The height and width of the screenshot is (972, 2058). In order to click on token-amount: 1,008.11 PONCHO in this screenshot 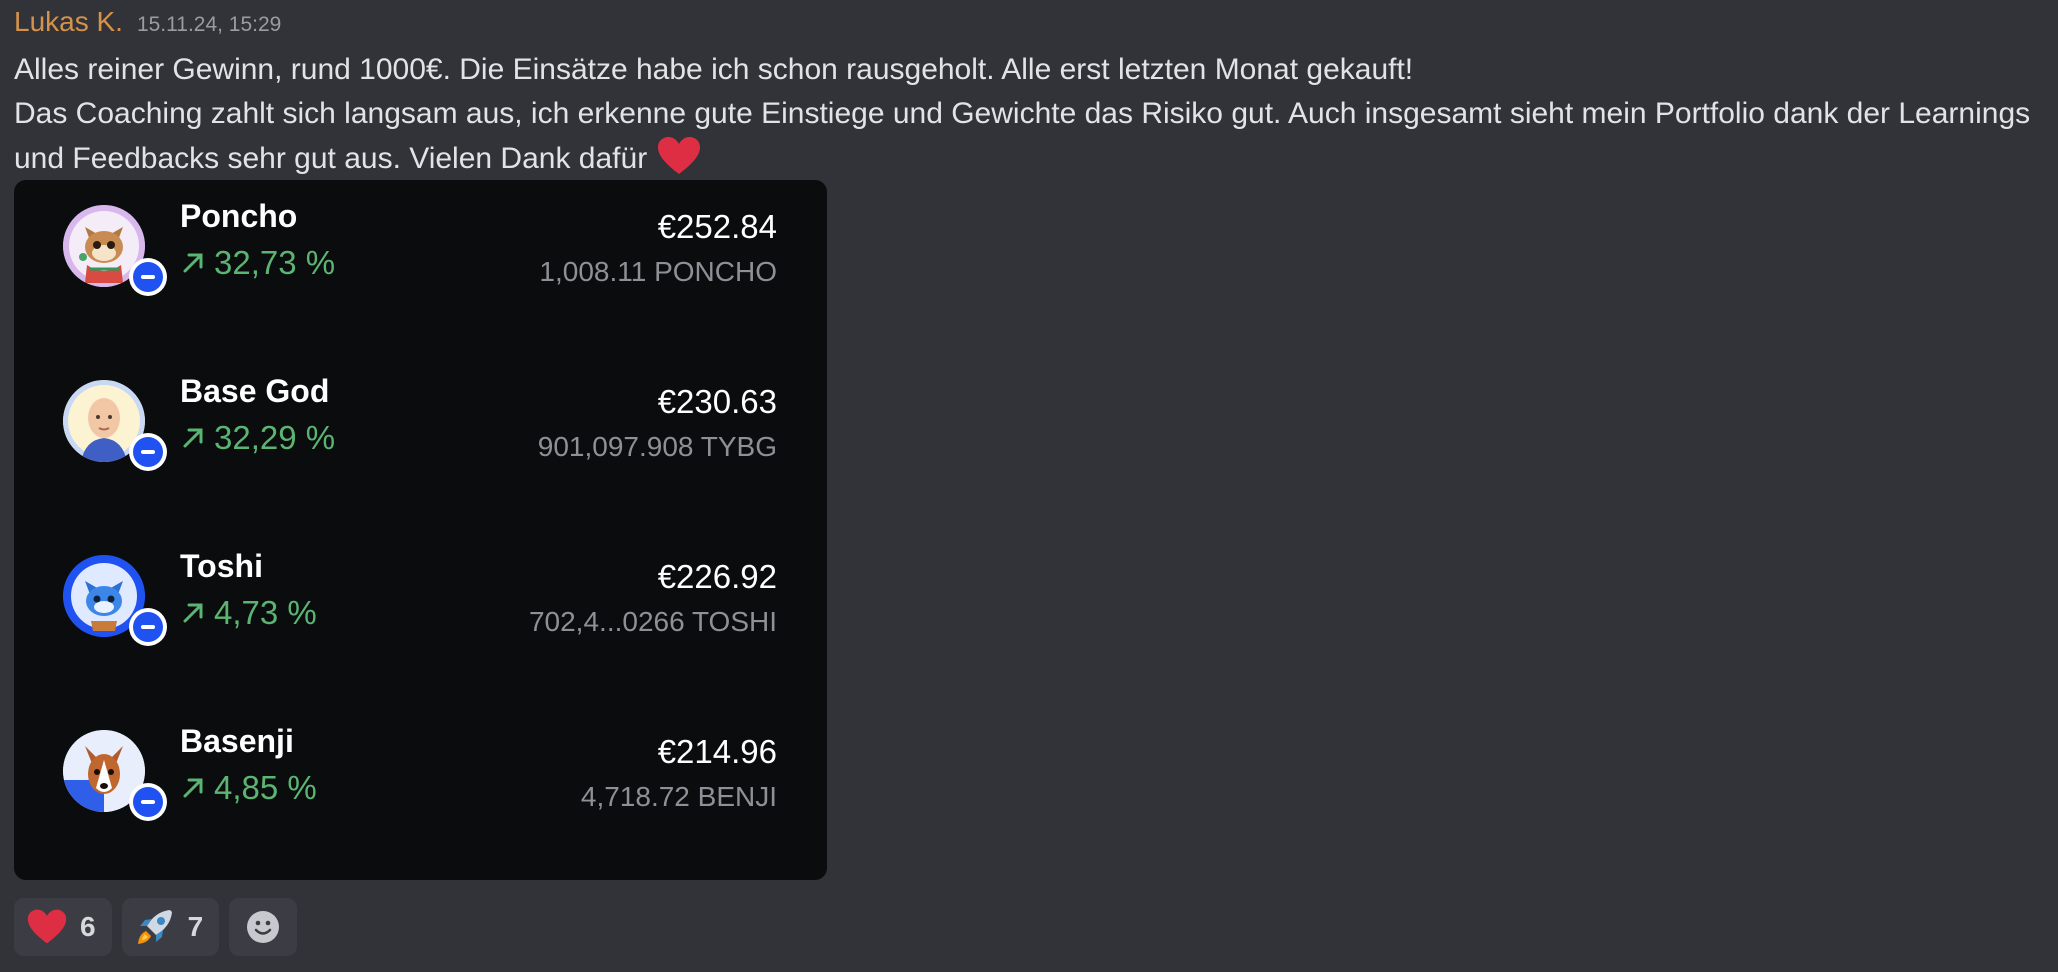, I will do `click(658, 271)`.